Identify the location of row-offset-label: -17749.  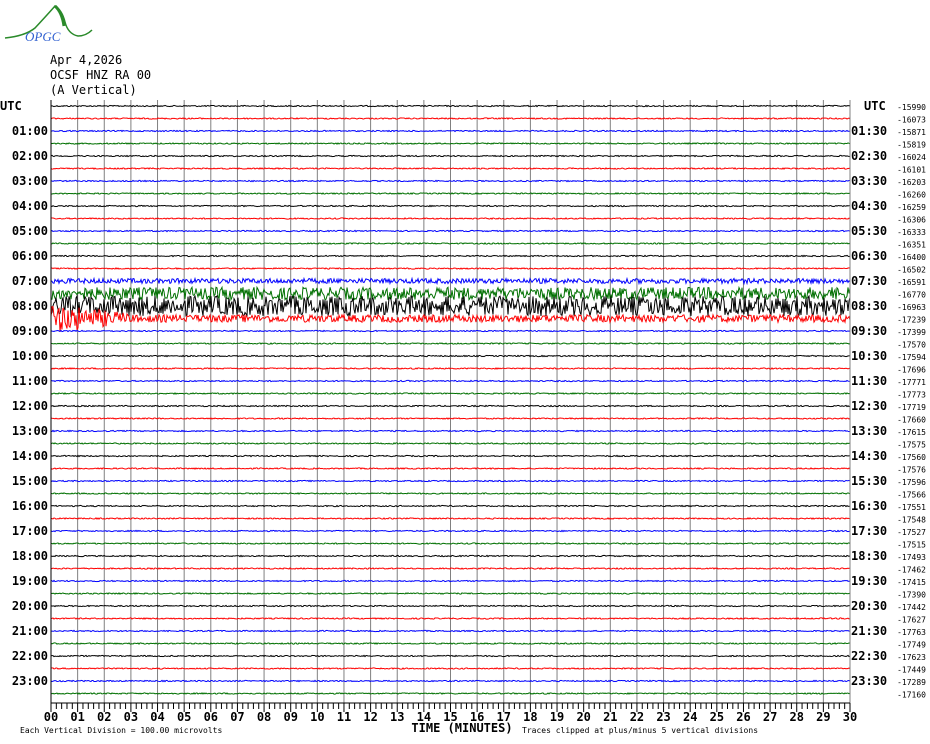
(911, 645).